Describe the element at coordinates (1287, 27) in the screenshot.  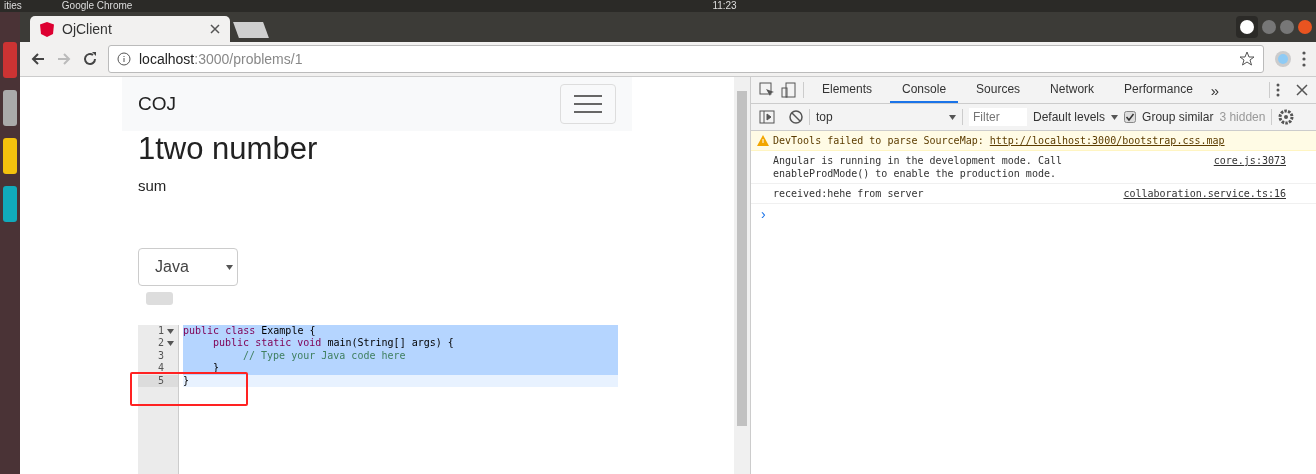
I see `maximize-button` at that location.